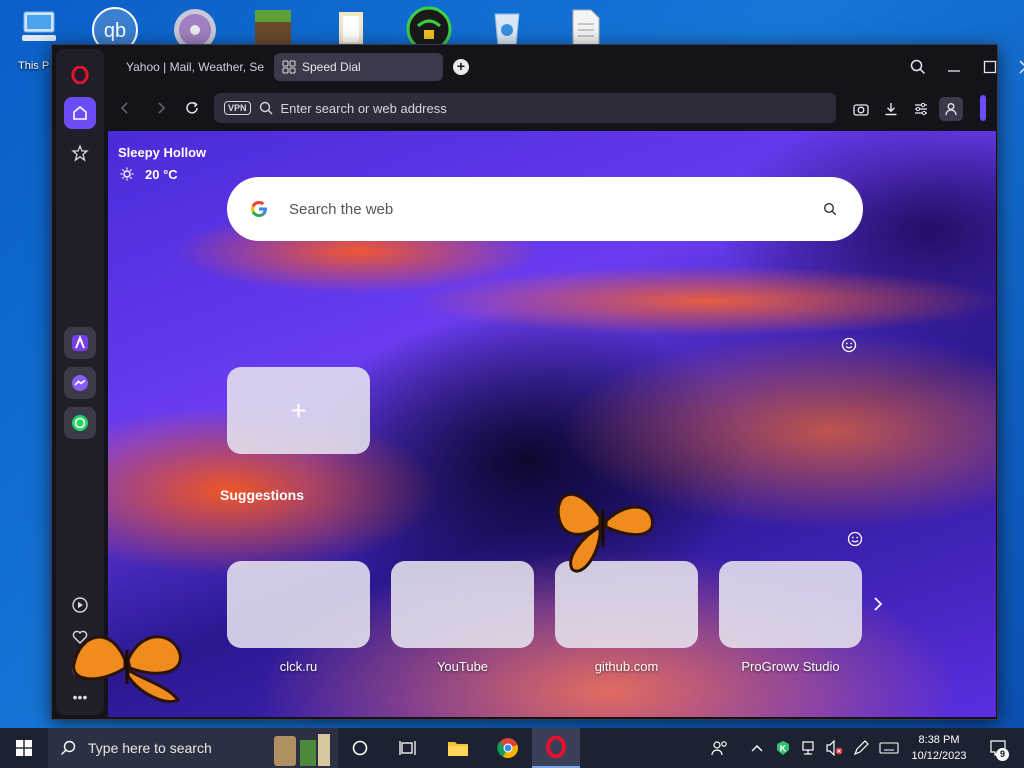 The width and height of the screenshot is (1024, 768). Describe the element at coordinates (458, 748) in the screenshot. I see `file-explorer-icon` at that location.